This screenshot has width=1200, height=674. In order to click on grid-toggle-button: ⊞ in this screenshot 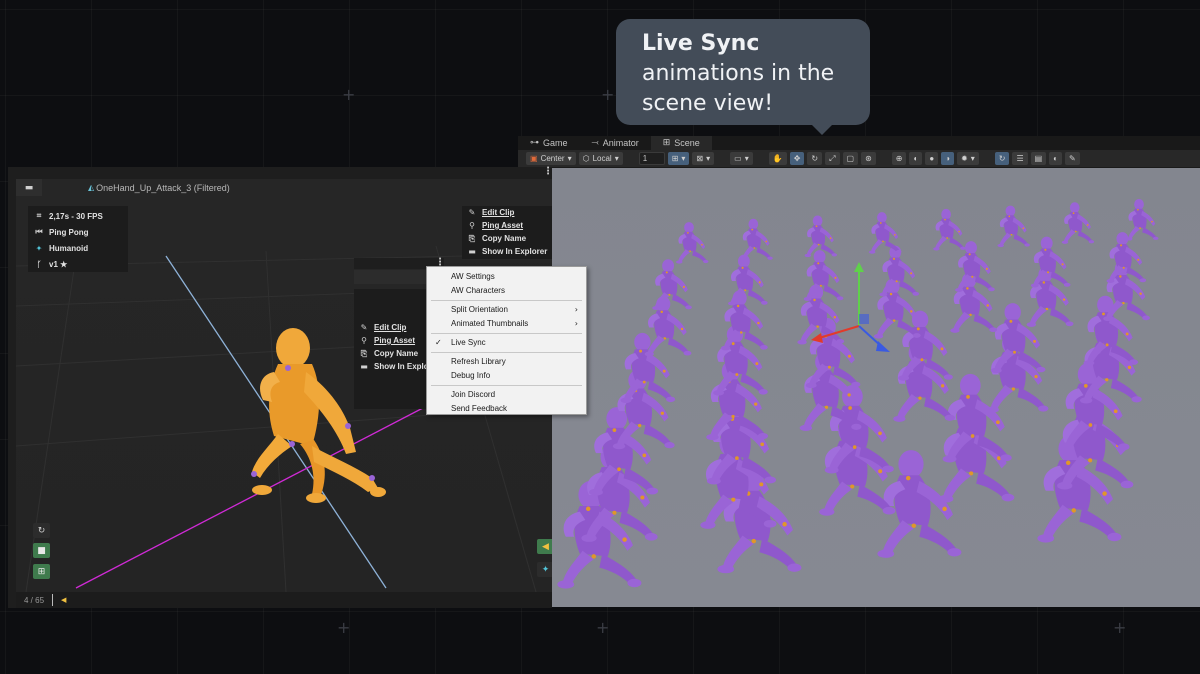, I will do `click(41, 571)`.